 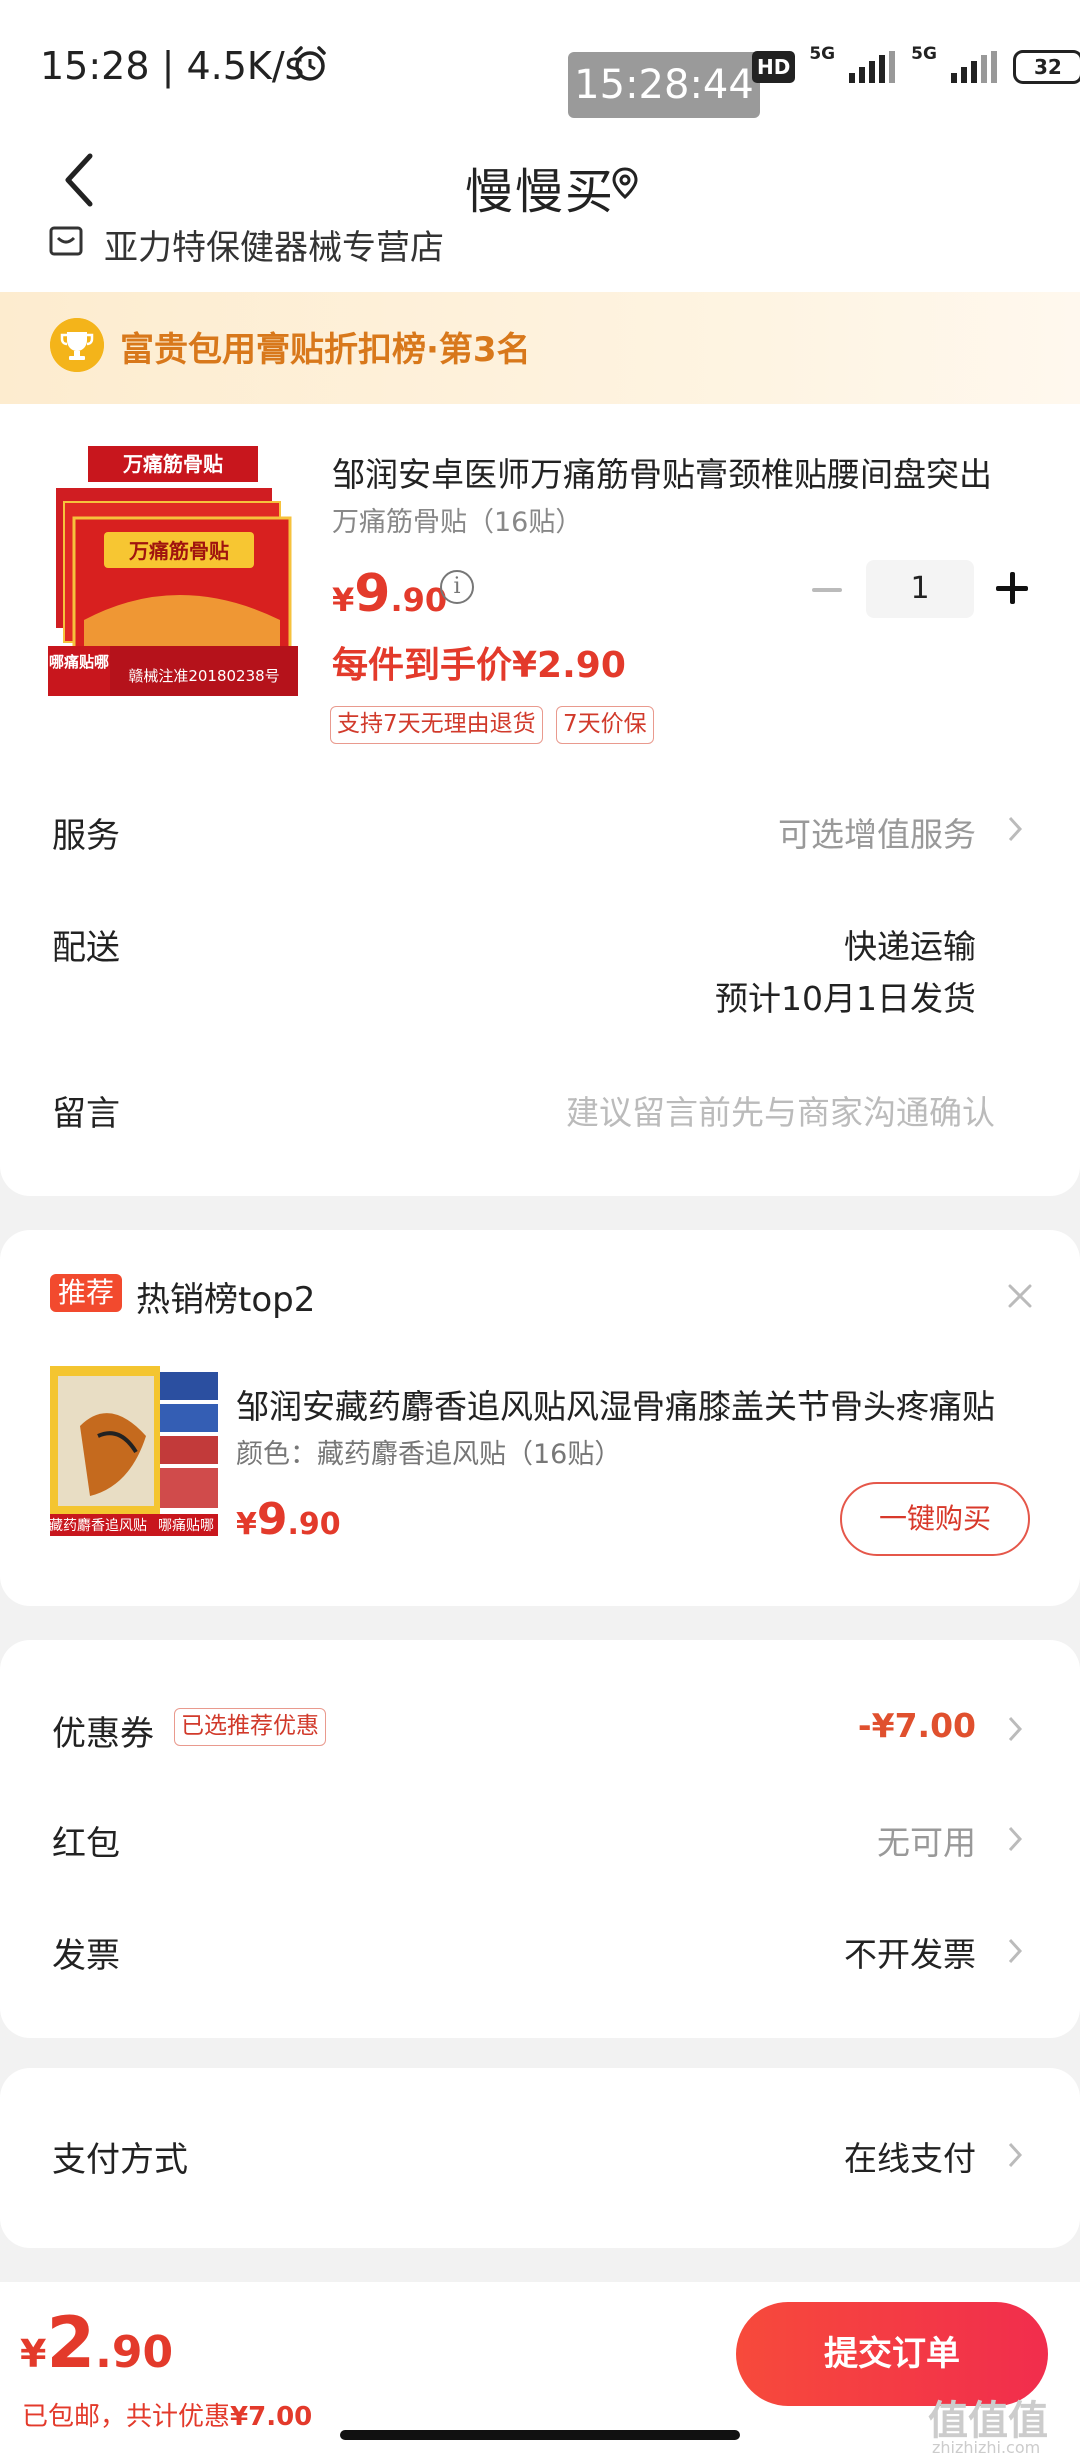 What do you see at coordinates (605, 725) in the screenshot?
I see `price-protect-tag: 7天价保` at bounding box center [605, 725].